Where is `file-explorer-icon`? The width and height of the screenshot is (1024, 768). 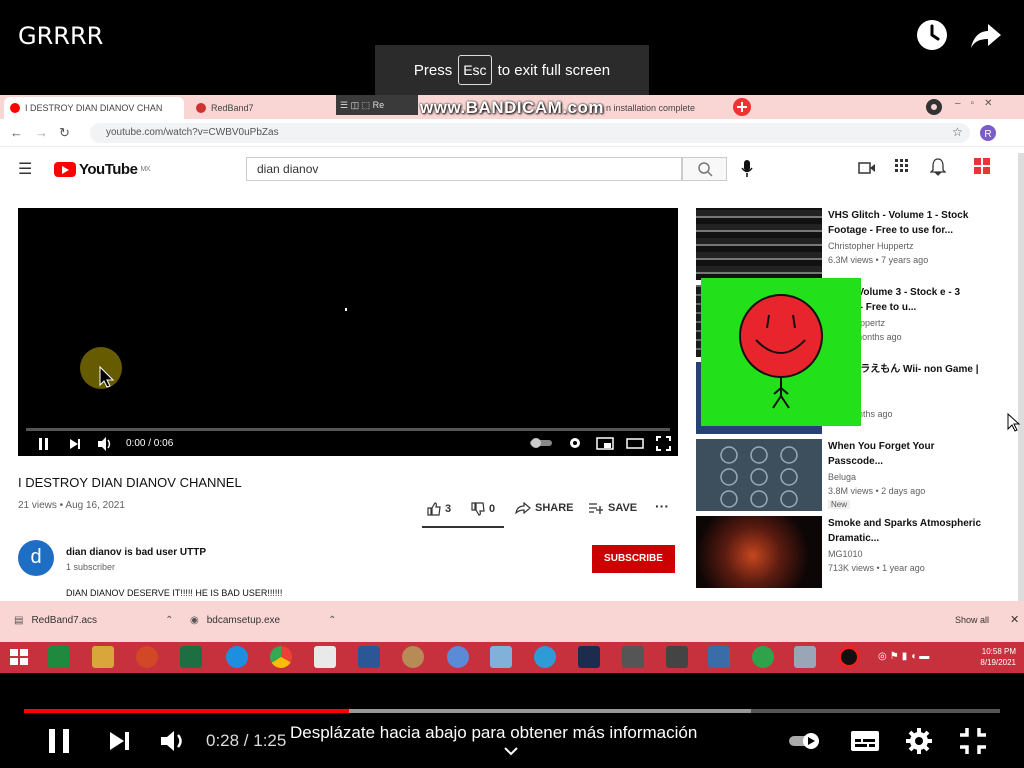
file-explorer-icon is located at coordinates (103, 657).